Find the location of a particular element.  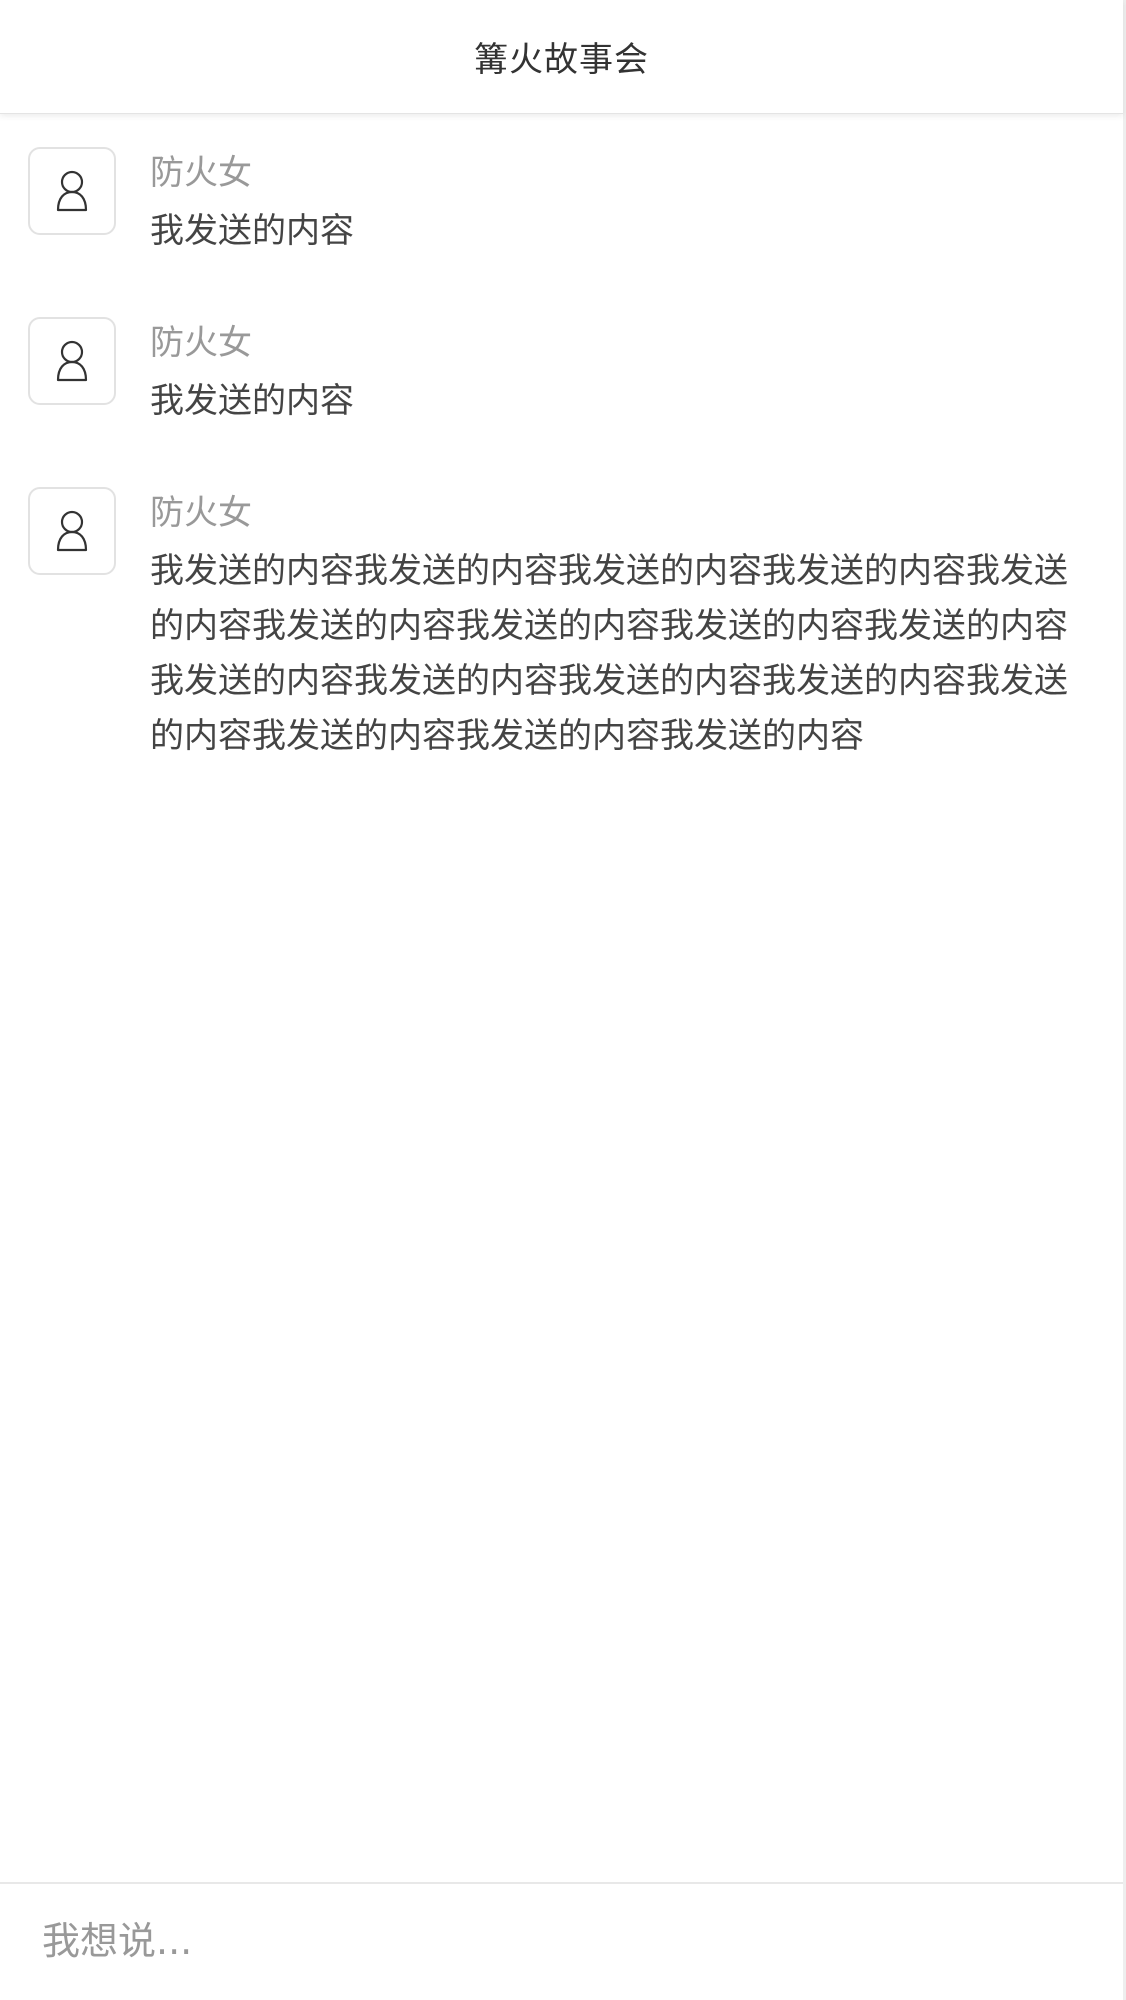

top-bar: 篝火故事会 is located at coordinates (561, 57).